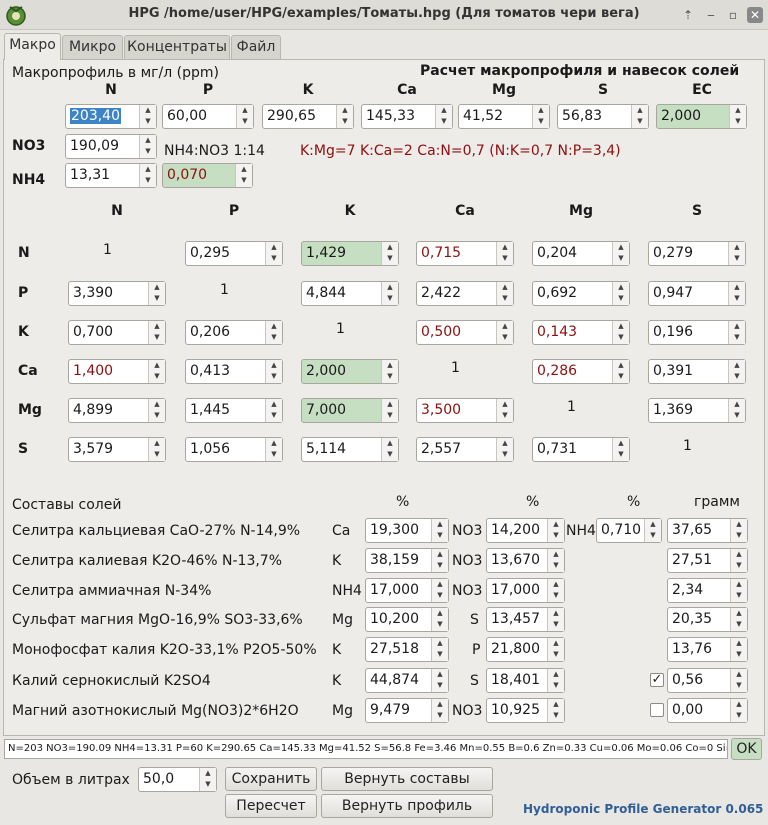 This screenshot has height=825, width=768. I want to click on matrix-cell-ca-p: 0,413 ▲ ▼, so click(234, 371).